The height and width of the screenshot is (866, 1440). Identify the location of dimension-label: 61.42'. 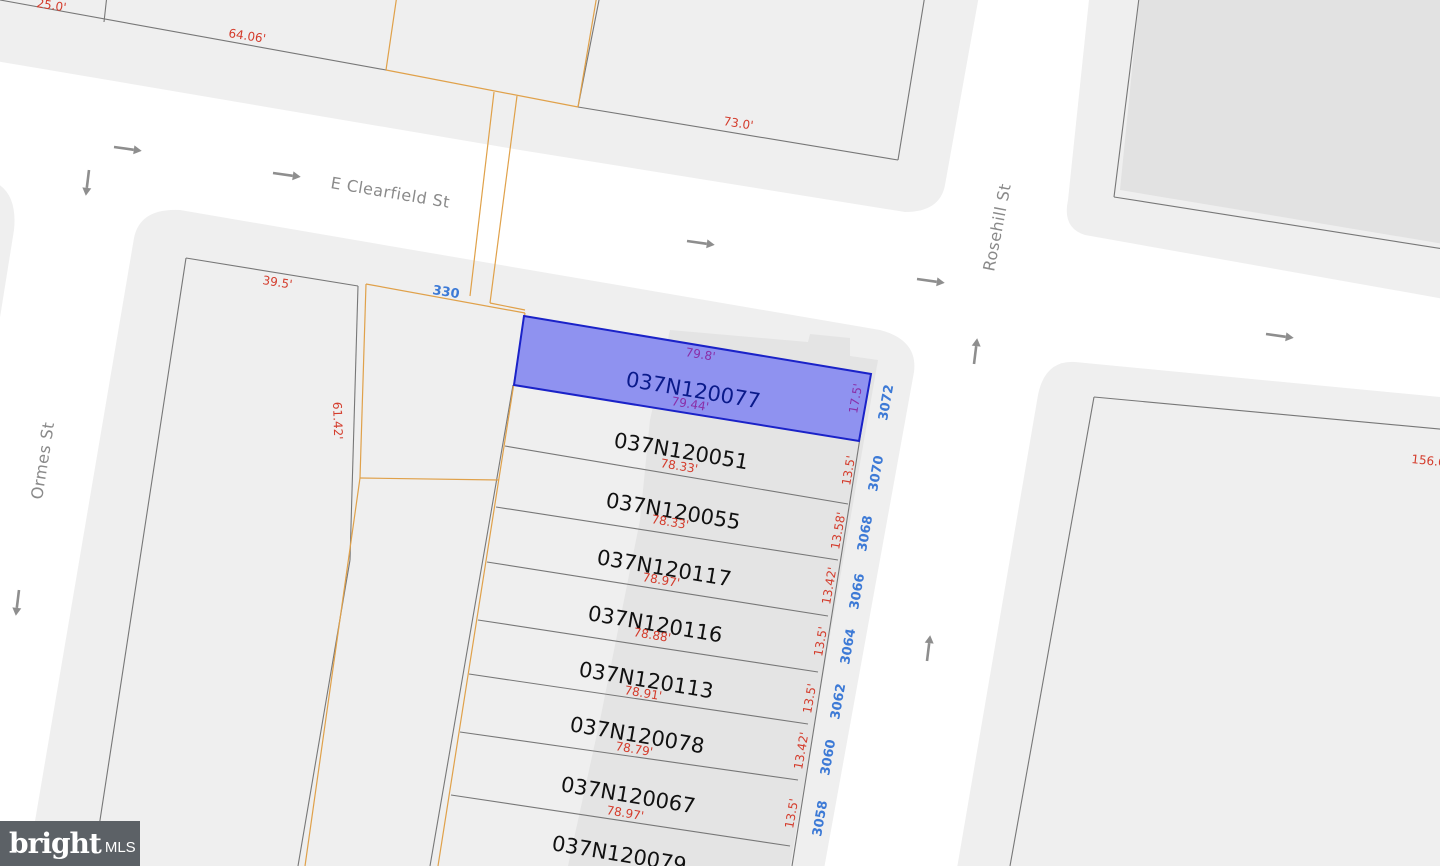
(337, 421).